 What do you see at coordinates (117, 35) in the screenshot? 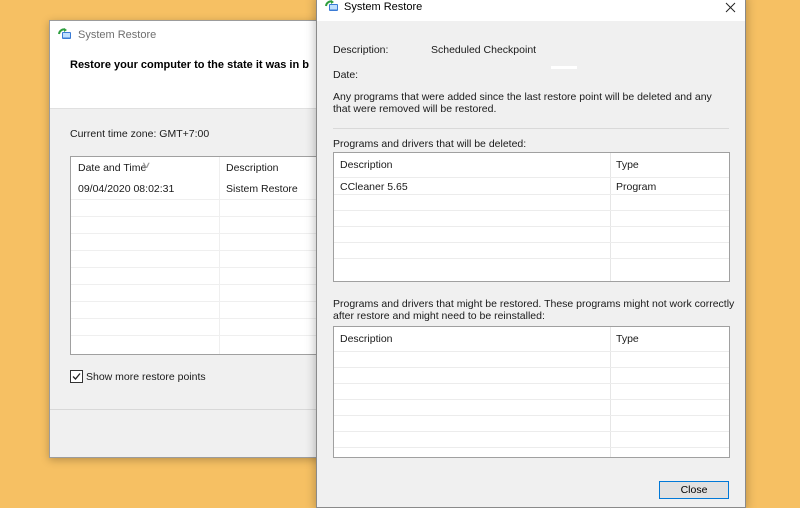
I see `back-window-title: System Restore` at bounding box center [117, 35].